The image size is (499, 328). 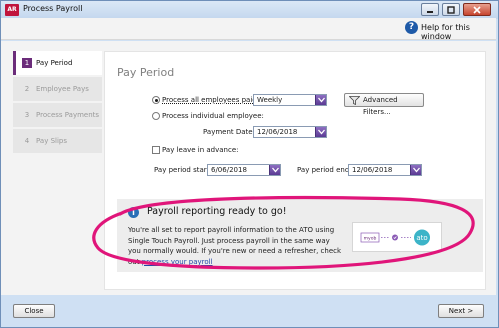 What do you see at coordinates (200, 150) in the screenshot?
I see `pay-leave-label: Pay leave in advance:` at bounding box center [200, 150].